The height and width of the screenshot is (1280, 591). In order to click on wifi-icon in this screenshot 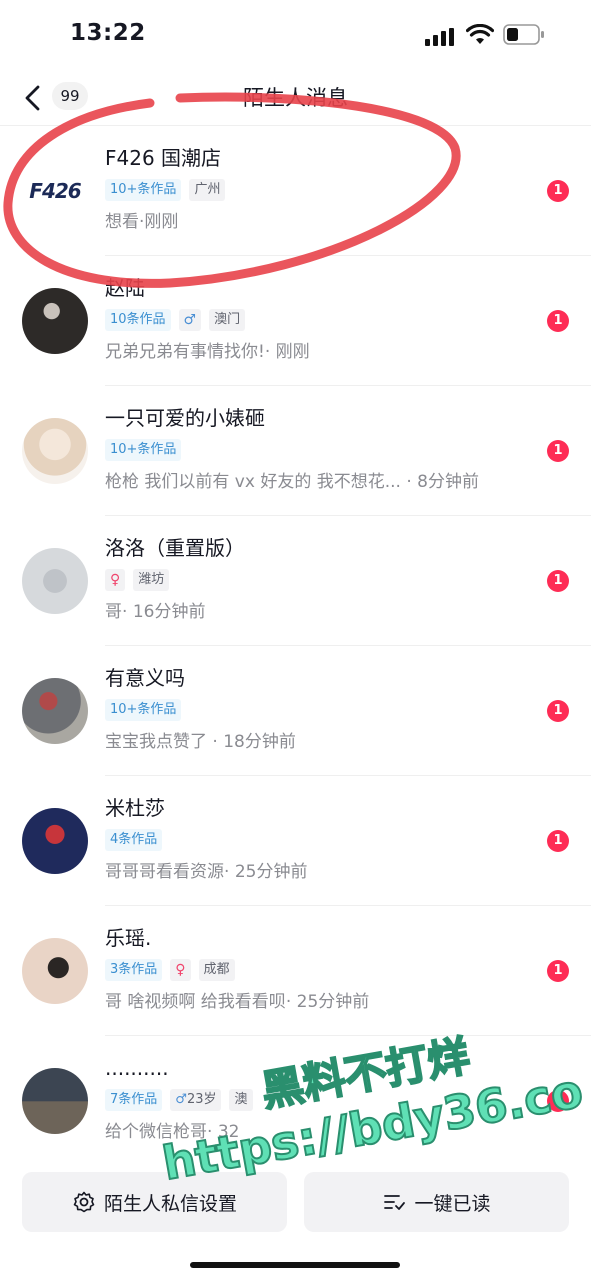, I will do `click(480, 34)`.